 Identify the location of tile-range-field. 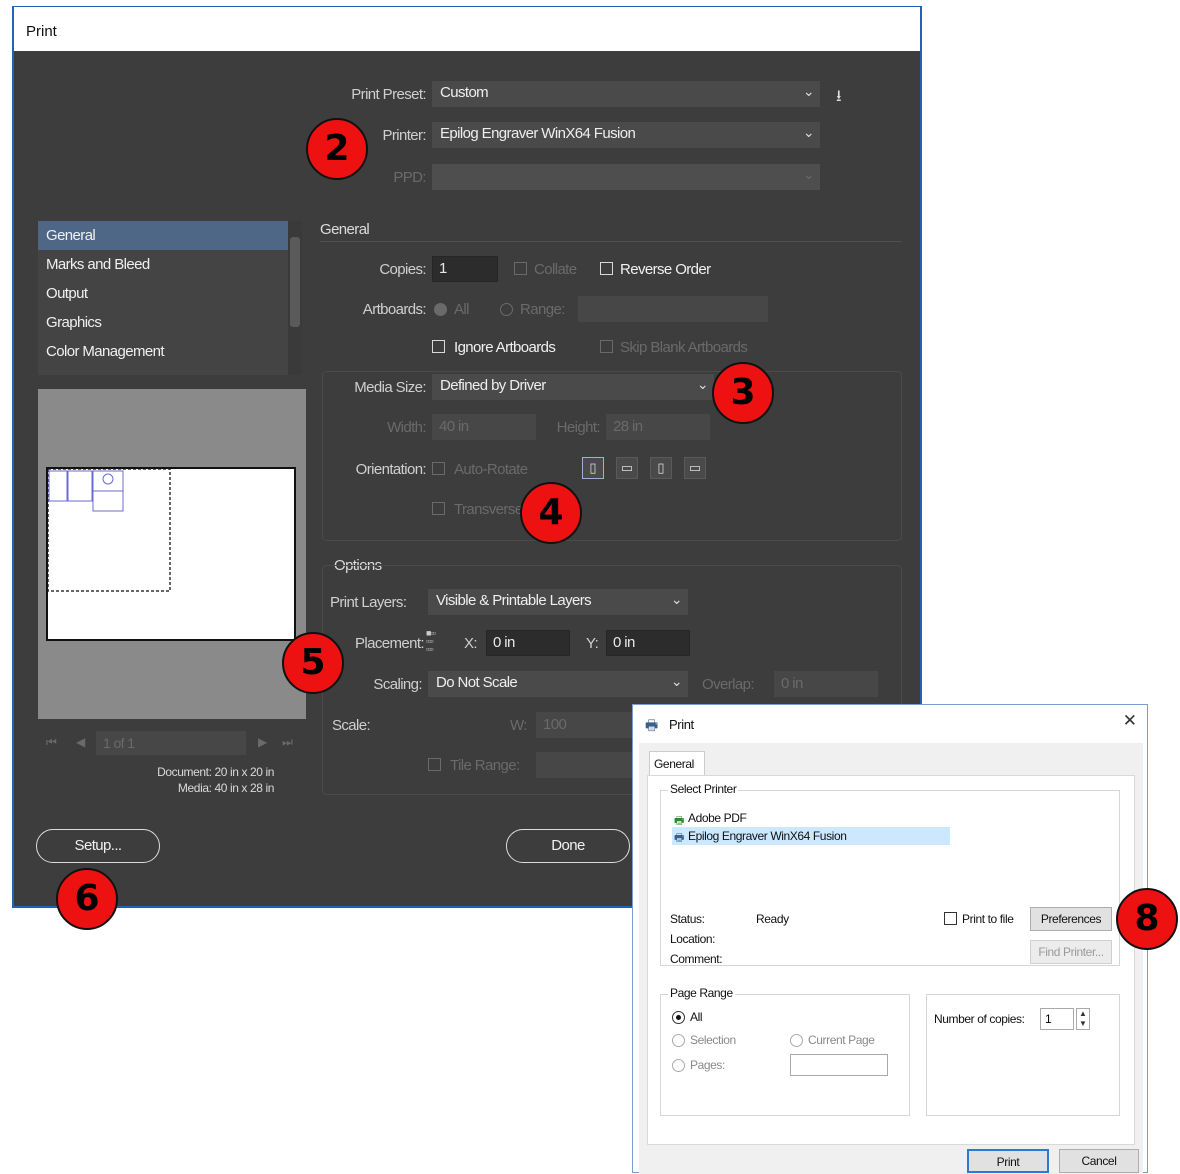
(584, 765).